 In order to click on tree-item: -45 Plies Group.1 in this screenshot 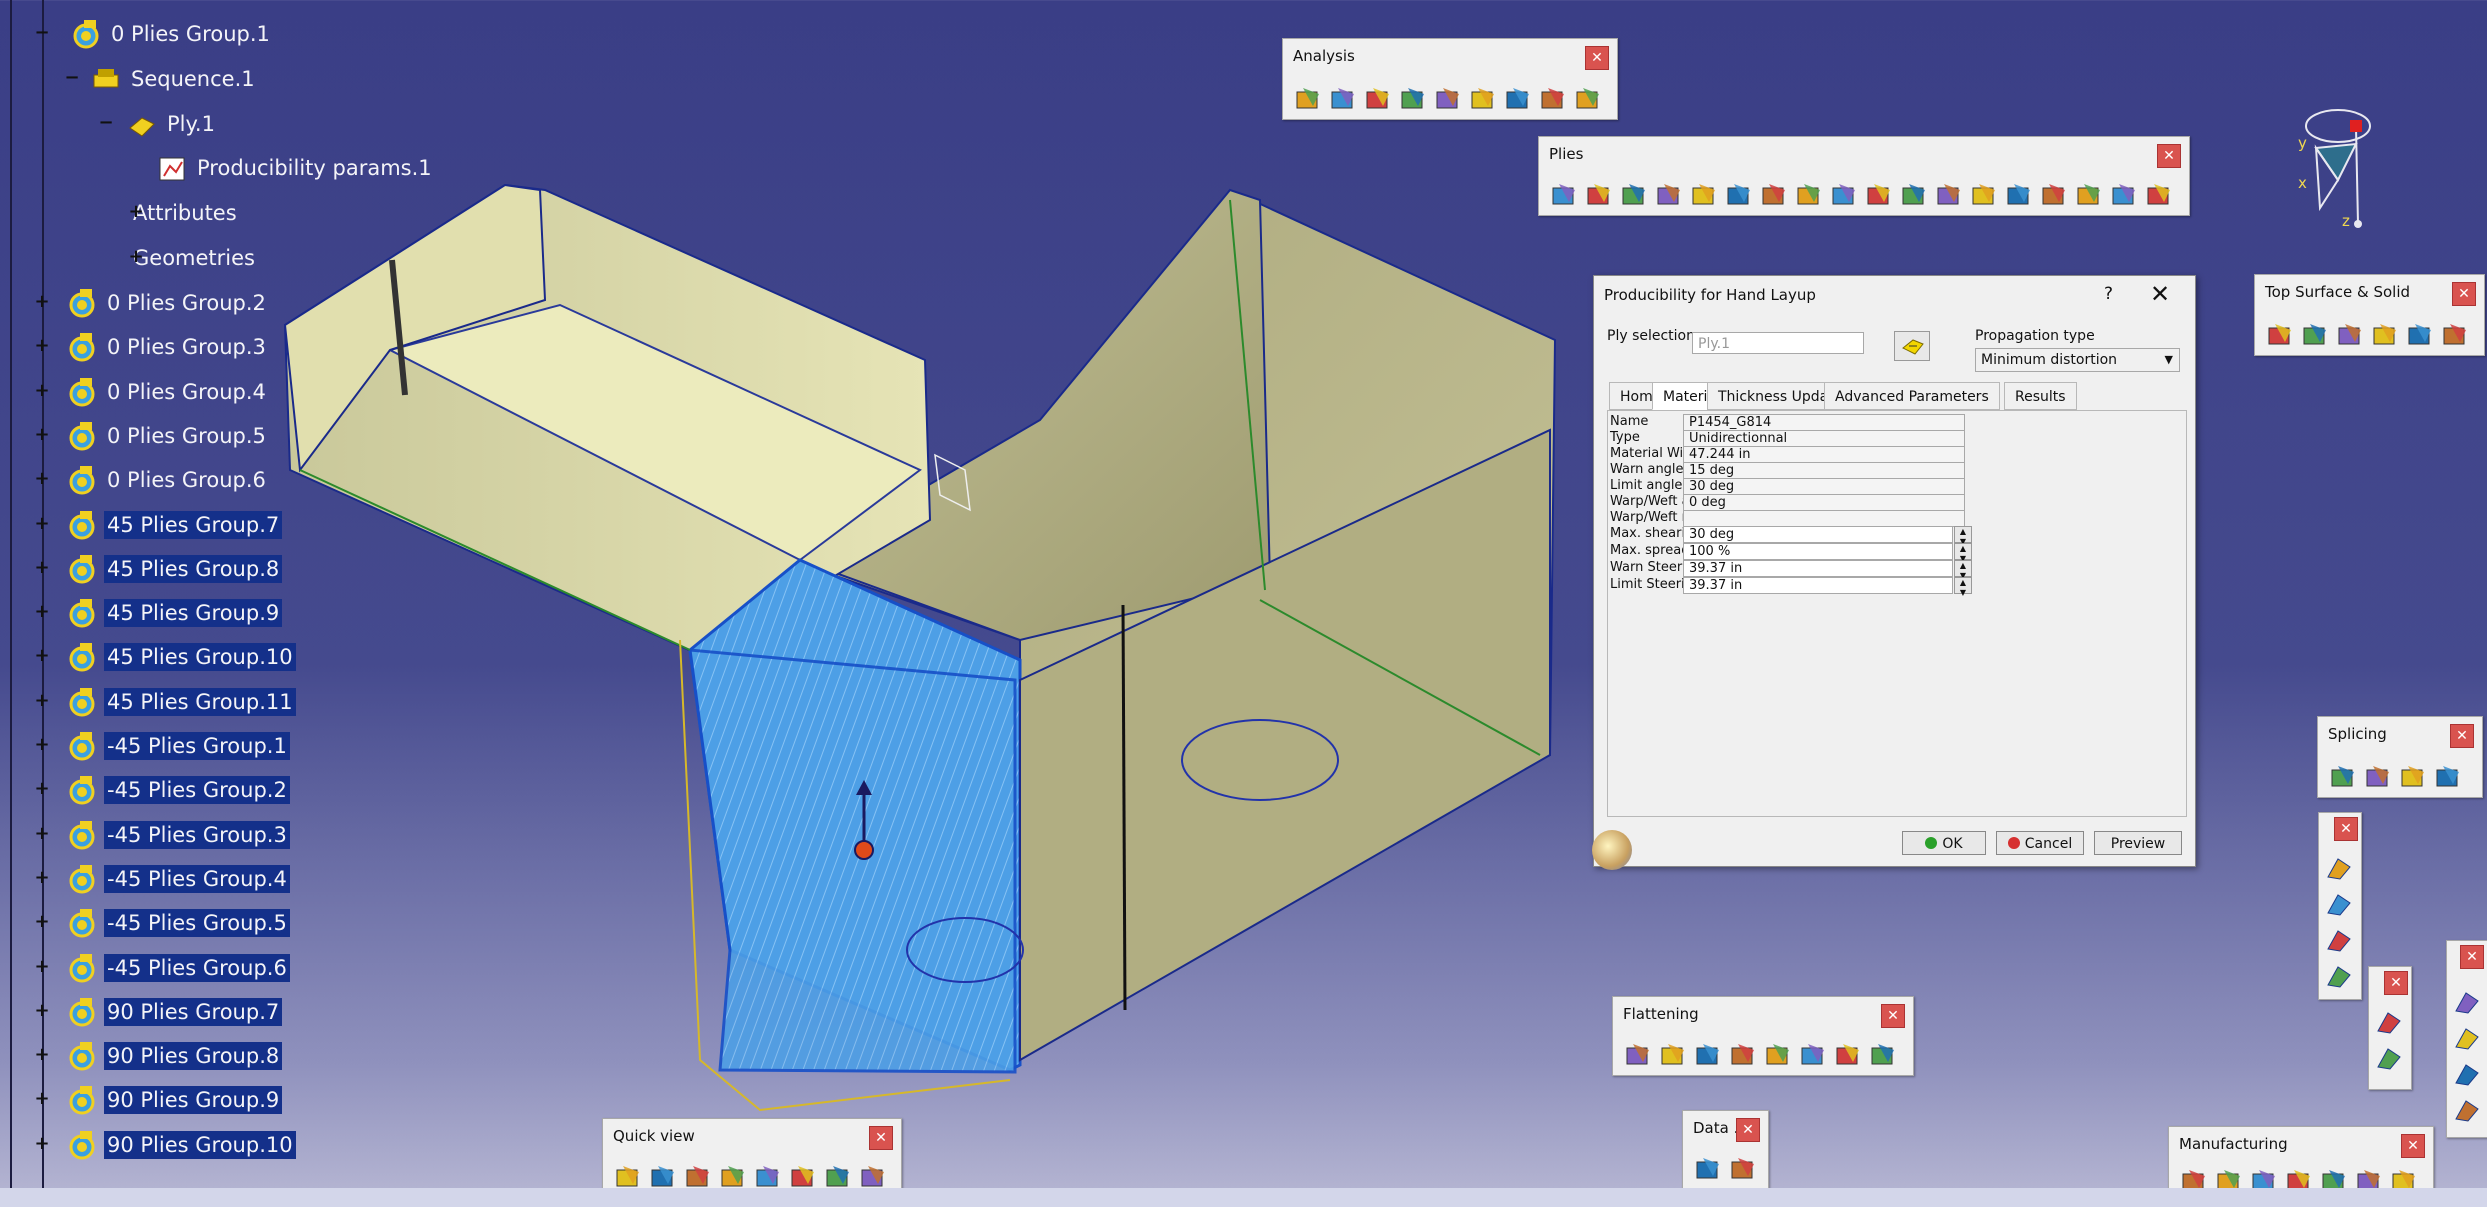, I will do `click(178, 746)`.